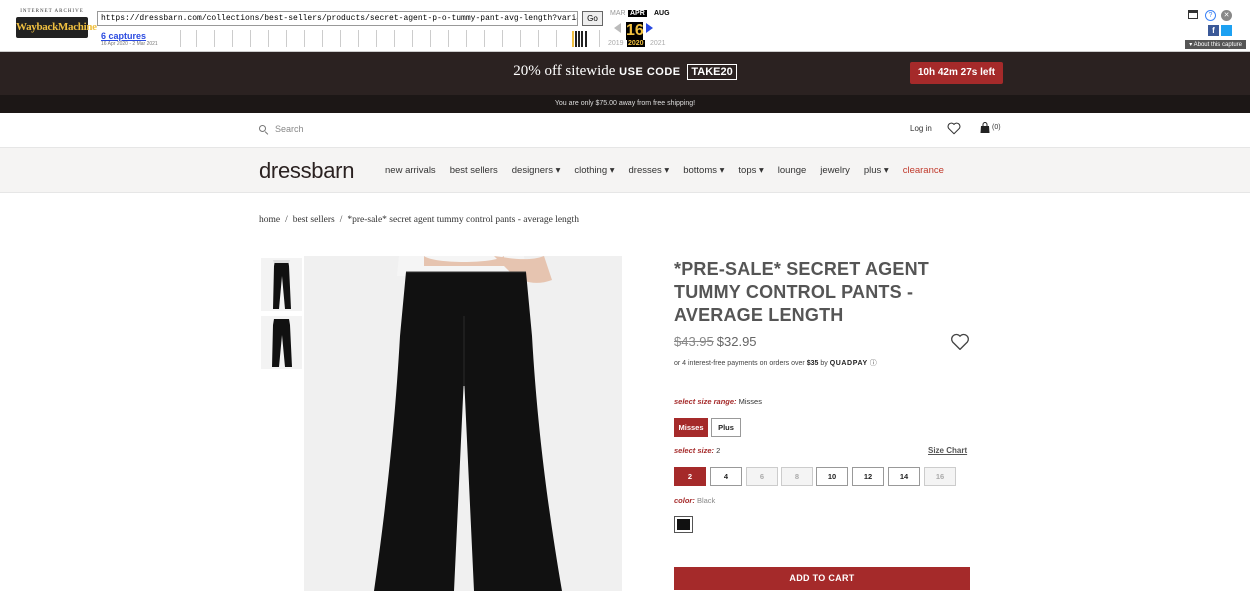  I want to click on dressbarn-logo: dressbarn, so click(306, 171).